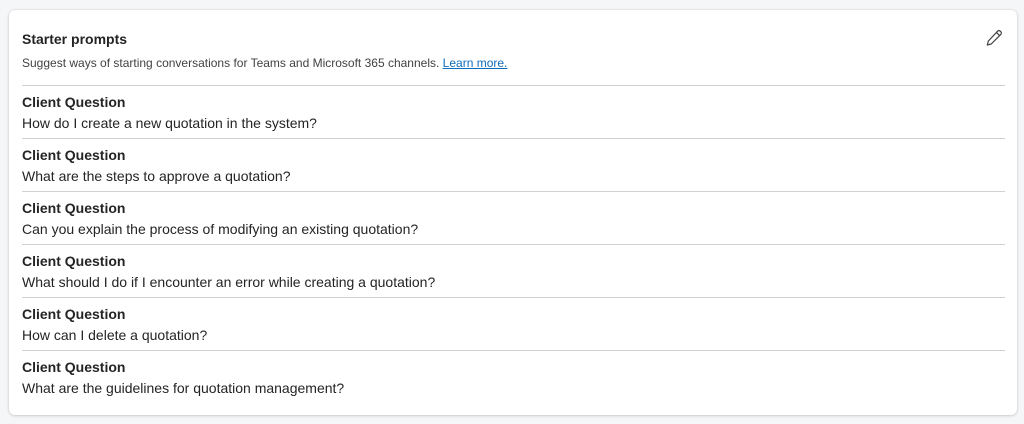 Image resolution: width=1024 pixels, height=424 pixels. Describe the element at coordinates (115, 335) in the screenshot. I see `prompt-text: How can I delete a quotation?` at that location.